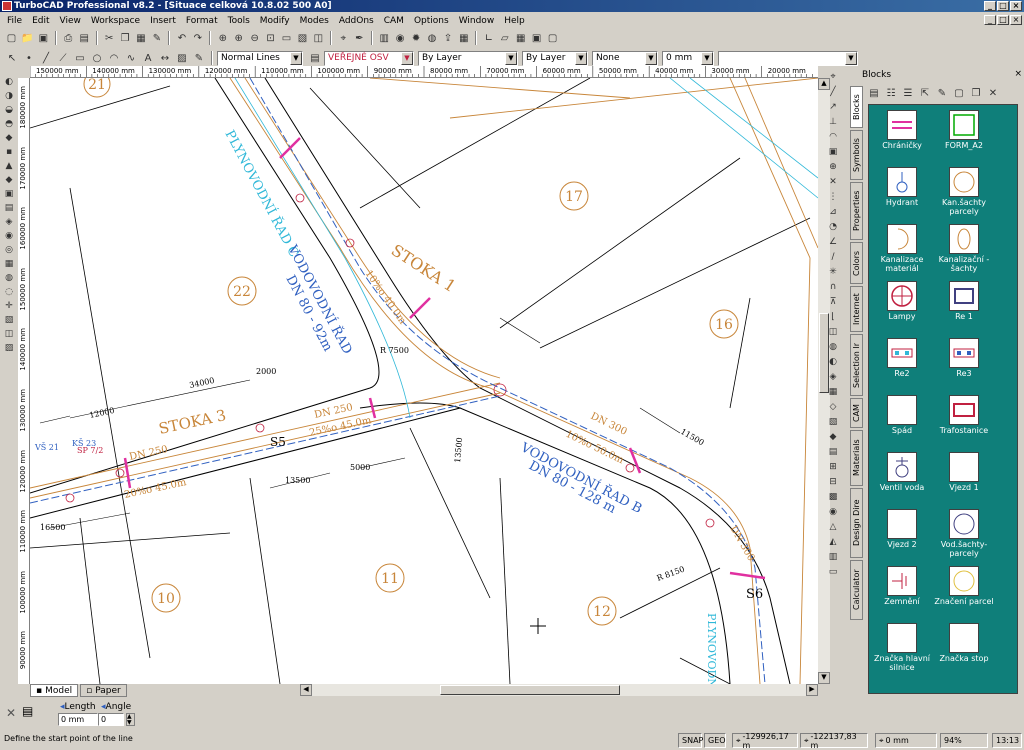 The image size is (1024, 750). What do you see at coordinates (239, 21) in the screenshot?
I see `menu-tools: Tools` at bounding box center [239, 21].